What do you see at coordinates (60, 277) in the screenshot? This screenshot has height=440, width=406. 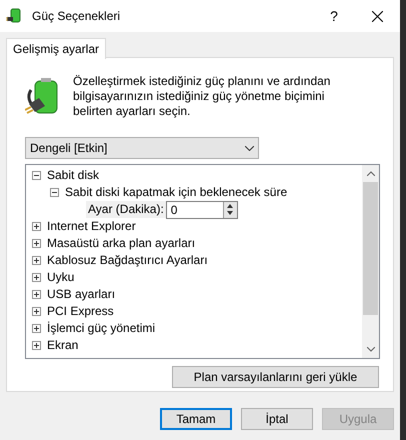 I see `tree-item: Uyku` at bounding box center [60, 277].